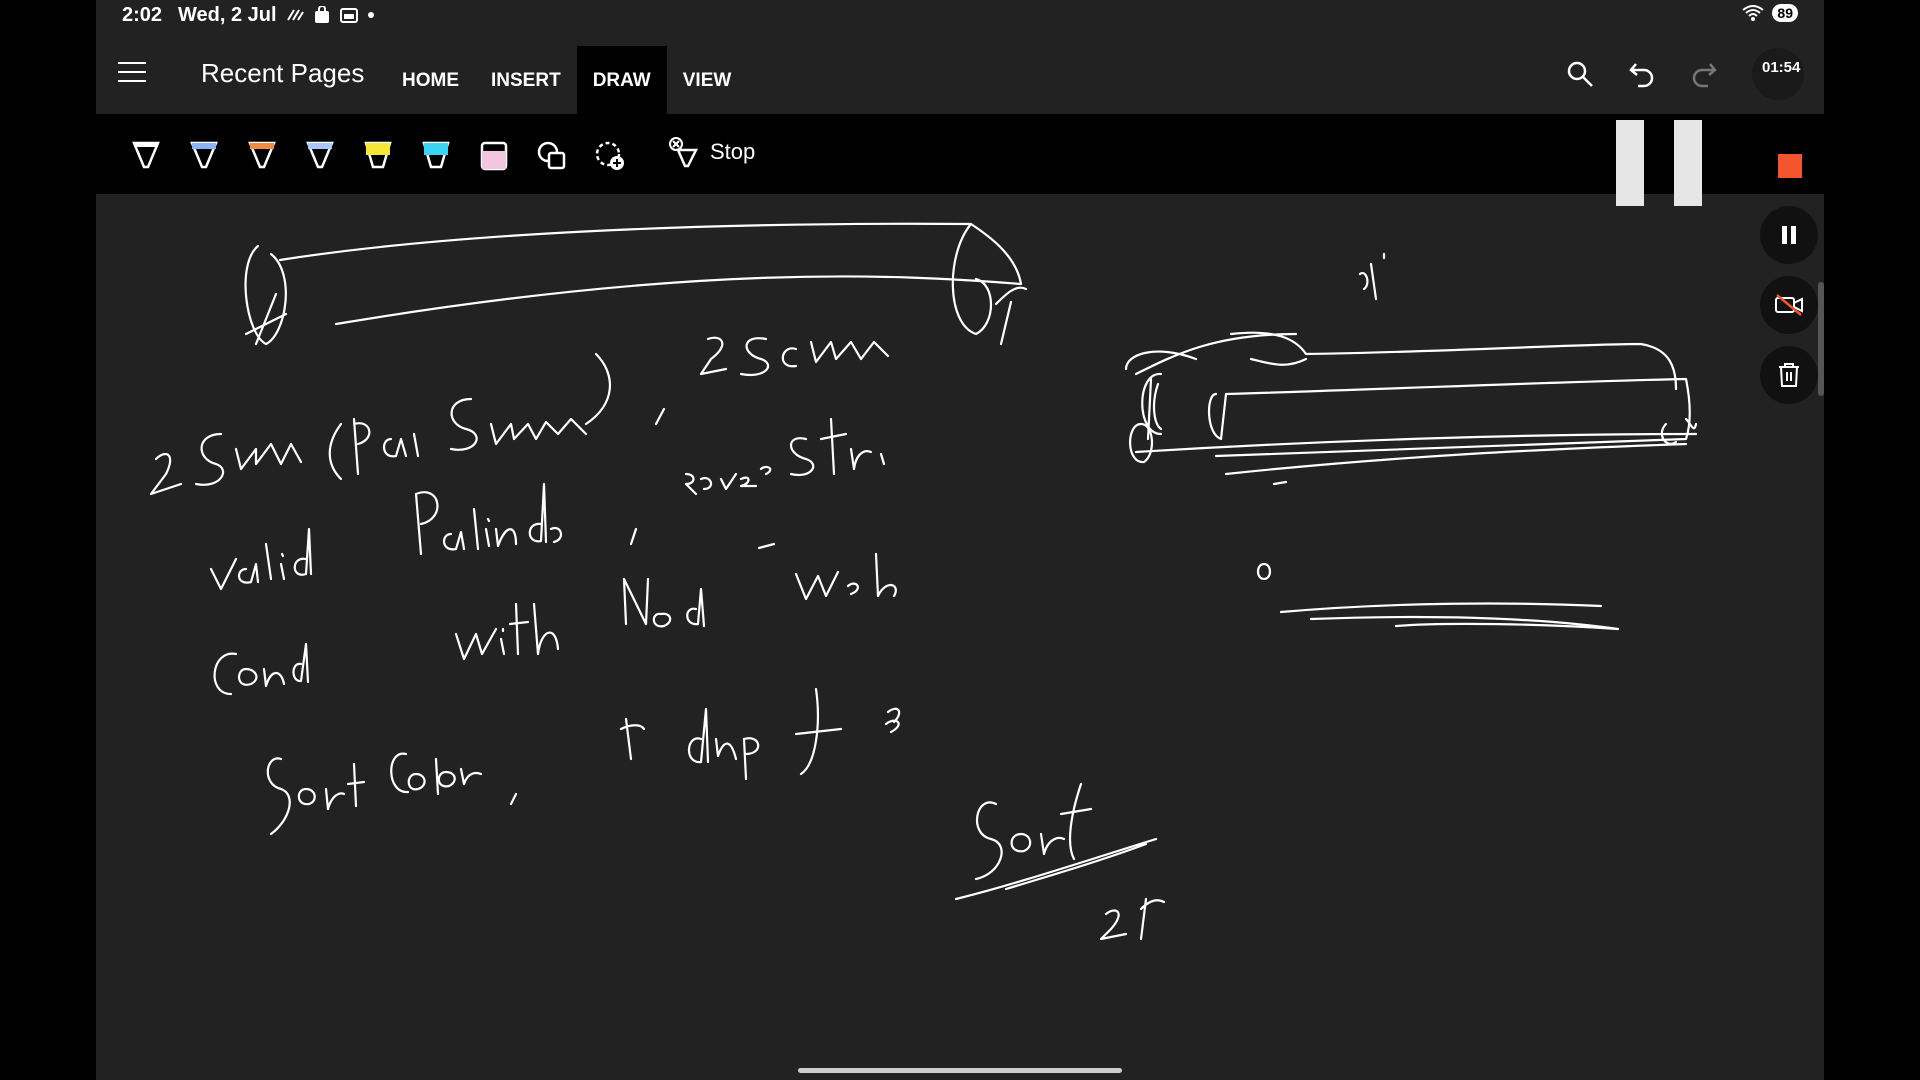 The image size is (1920, 1080). What do you see at coordinates (132, 73) in the screenshot?
I see `menu-icon` at bounding box center [132, 73].